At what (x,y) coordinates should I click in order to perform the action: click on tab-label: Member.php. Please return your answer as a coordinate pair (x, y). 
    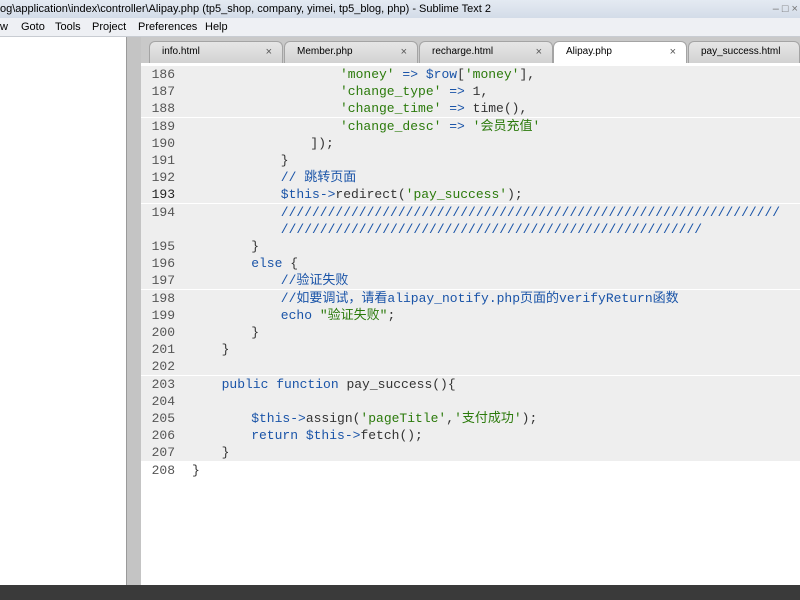
    Looking at the image, I should click on (325, 51).